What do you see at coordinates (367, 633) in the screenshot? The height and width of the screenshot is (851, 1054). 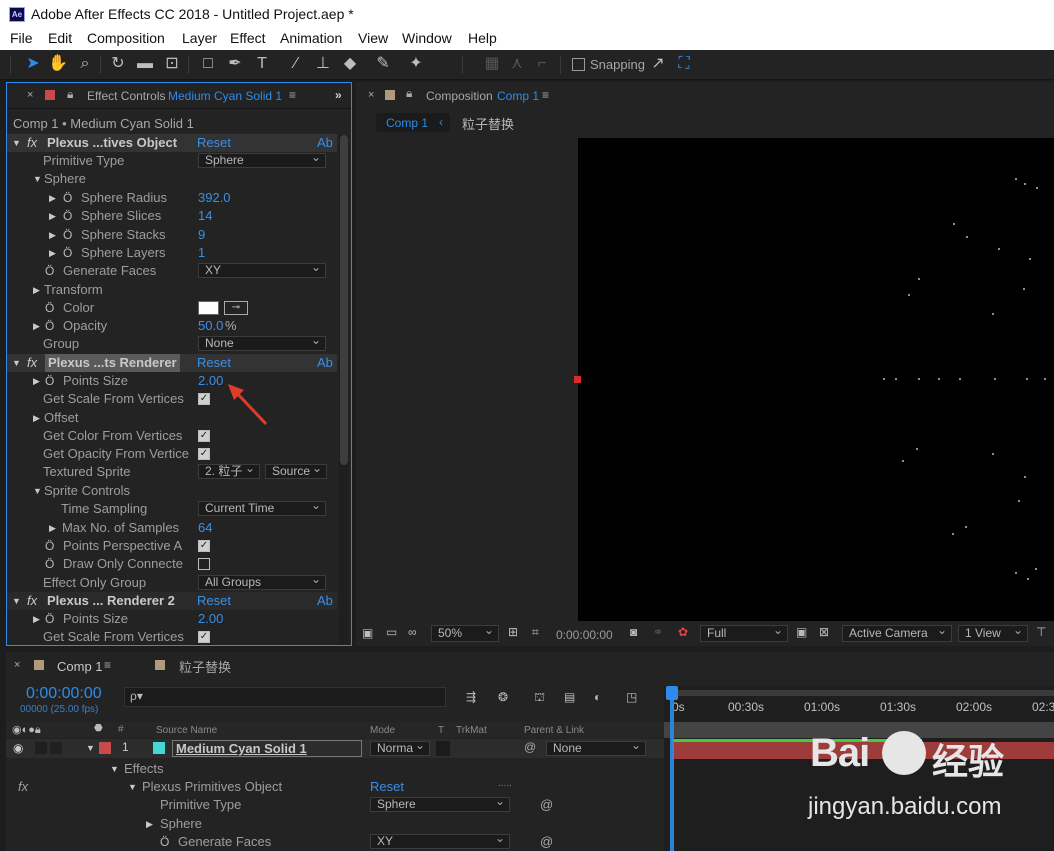 I see `always-preview-icon: ▣` at bounding box center [367, 633].